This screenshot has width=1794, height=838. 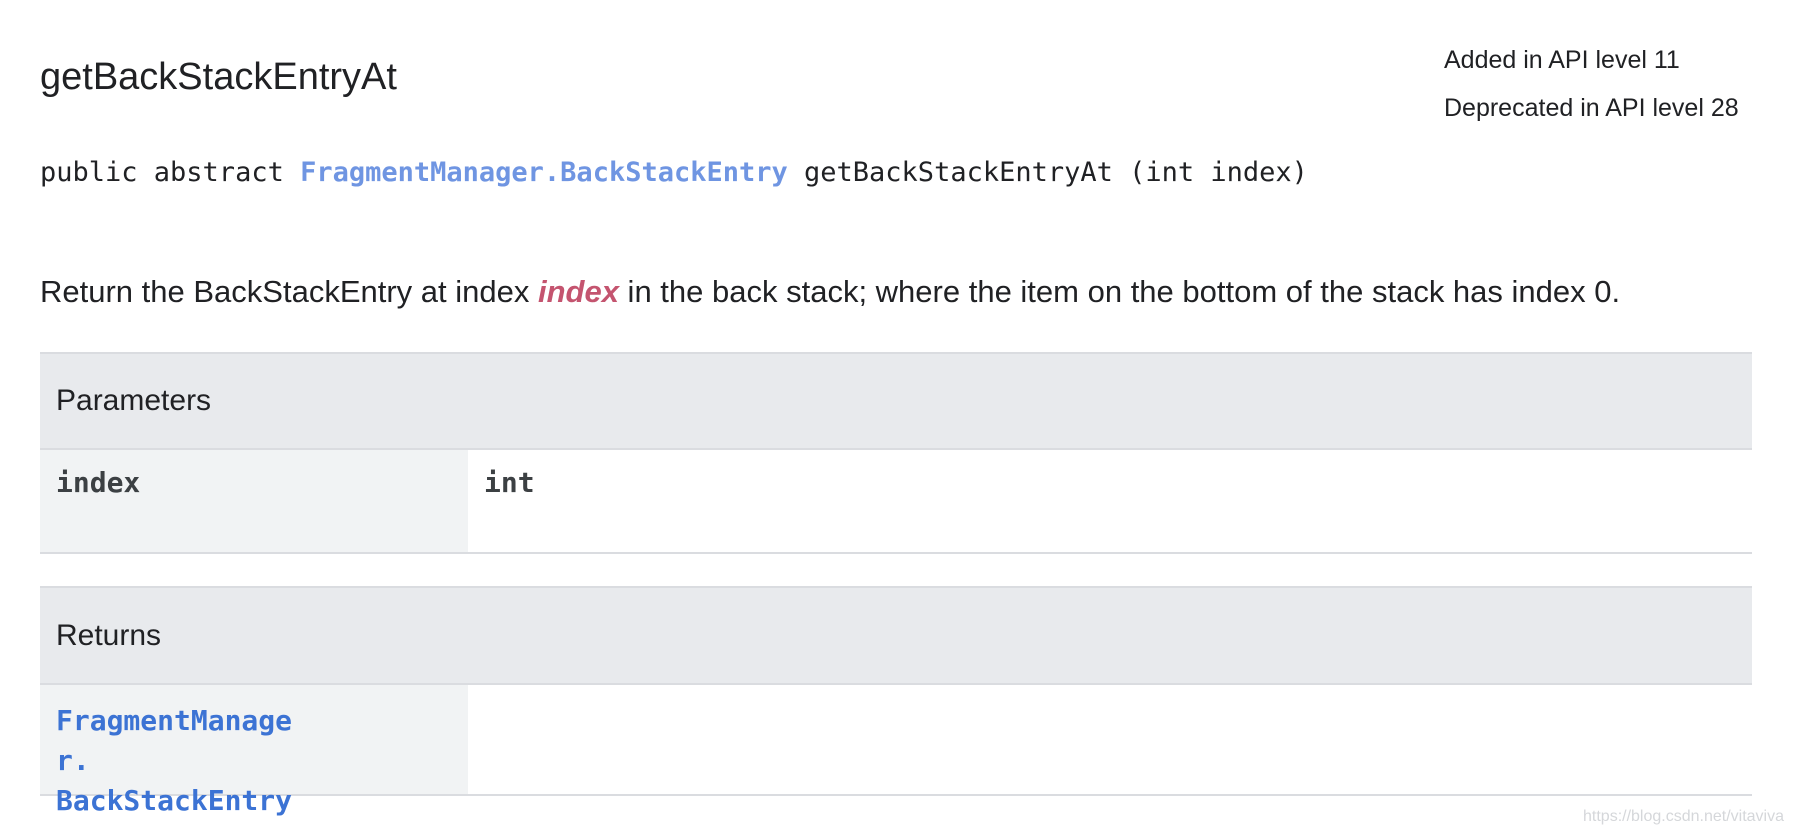 I want to click on param-type: int, so click(x=1110, y=501).